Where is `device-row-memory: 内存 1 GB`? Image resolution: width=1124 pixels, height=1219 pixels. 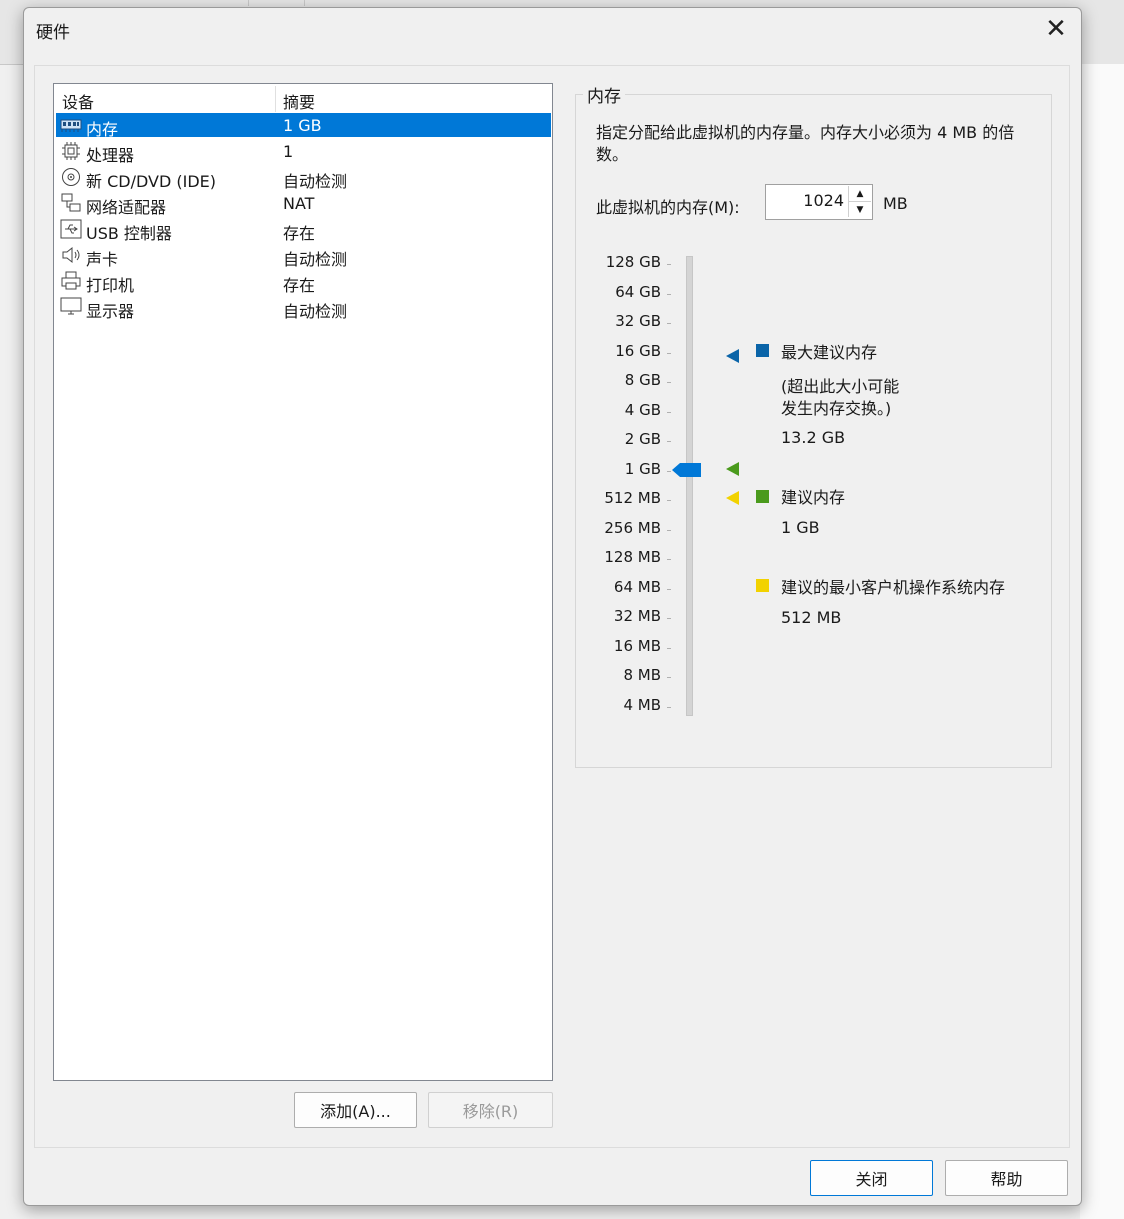
device-row-memory: 内存 1 GB is located at coordinates (303, 126).